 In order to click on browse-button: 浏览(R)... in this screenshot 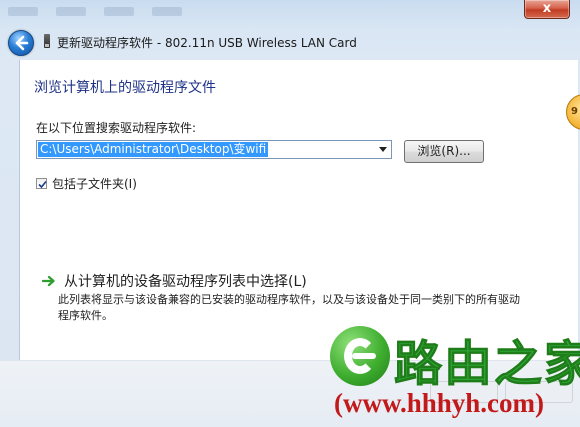, I will do `click(444, 151)`.